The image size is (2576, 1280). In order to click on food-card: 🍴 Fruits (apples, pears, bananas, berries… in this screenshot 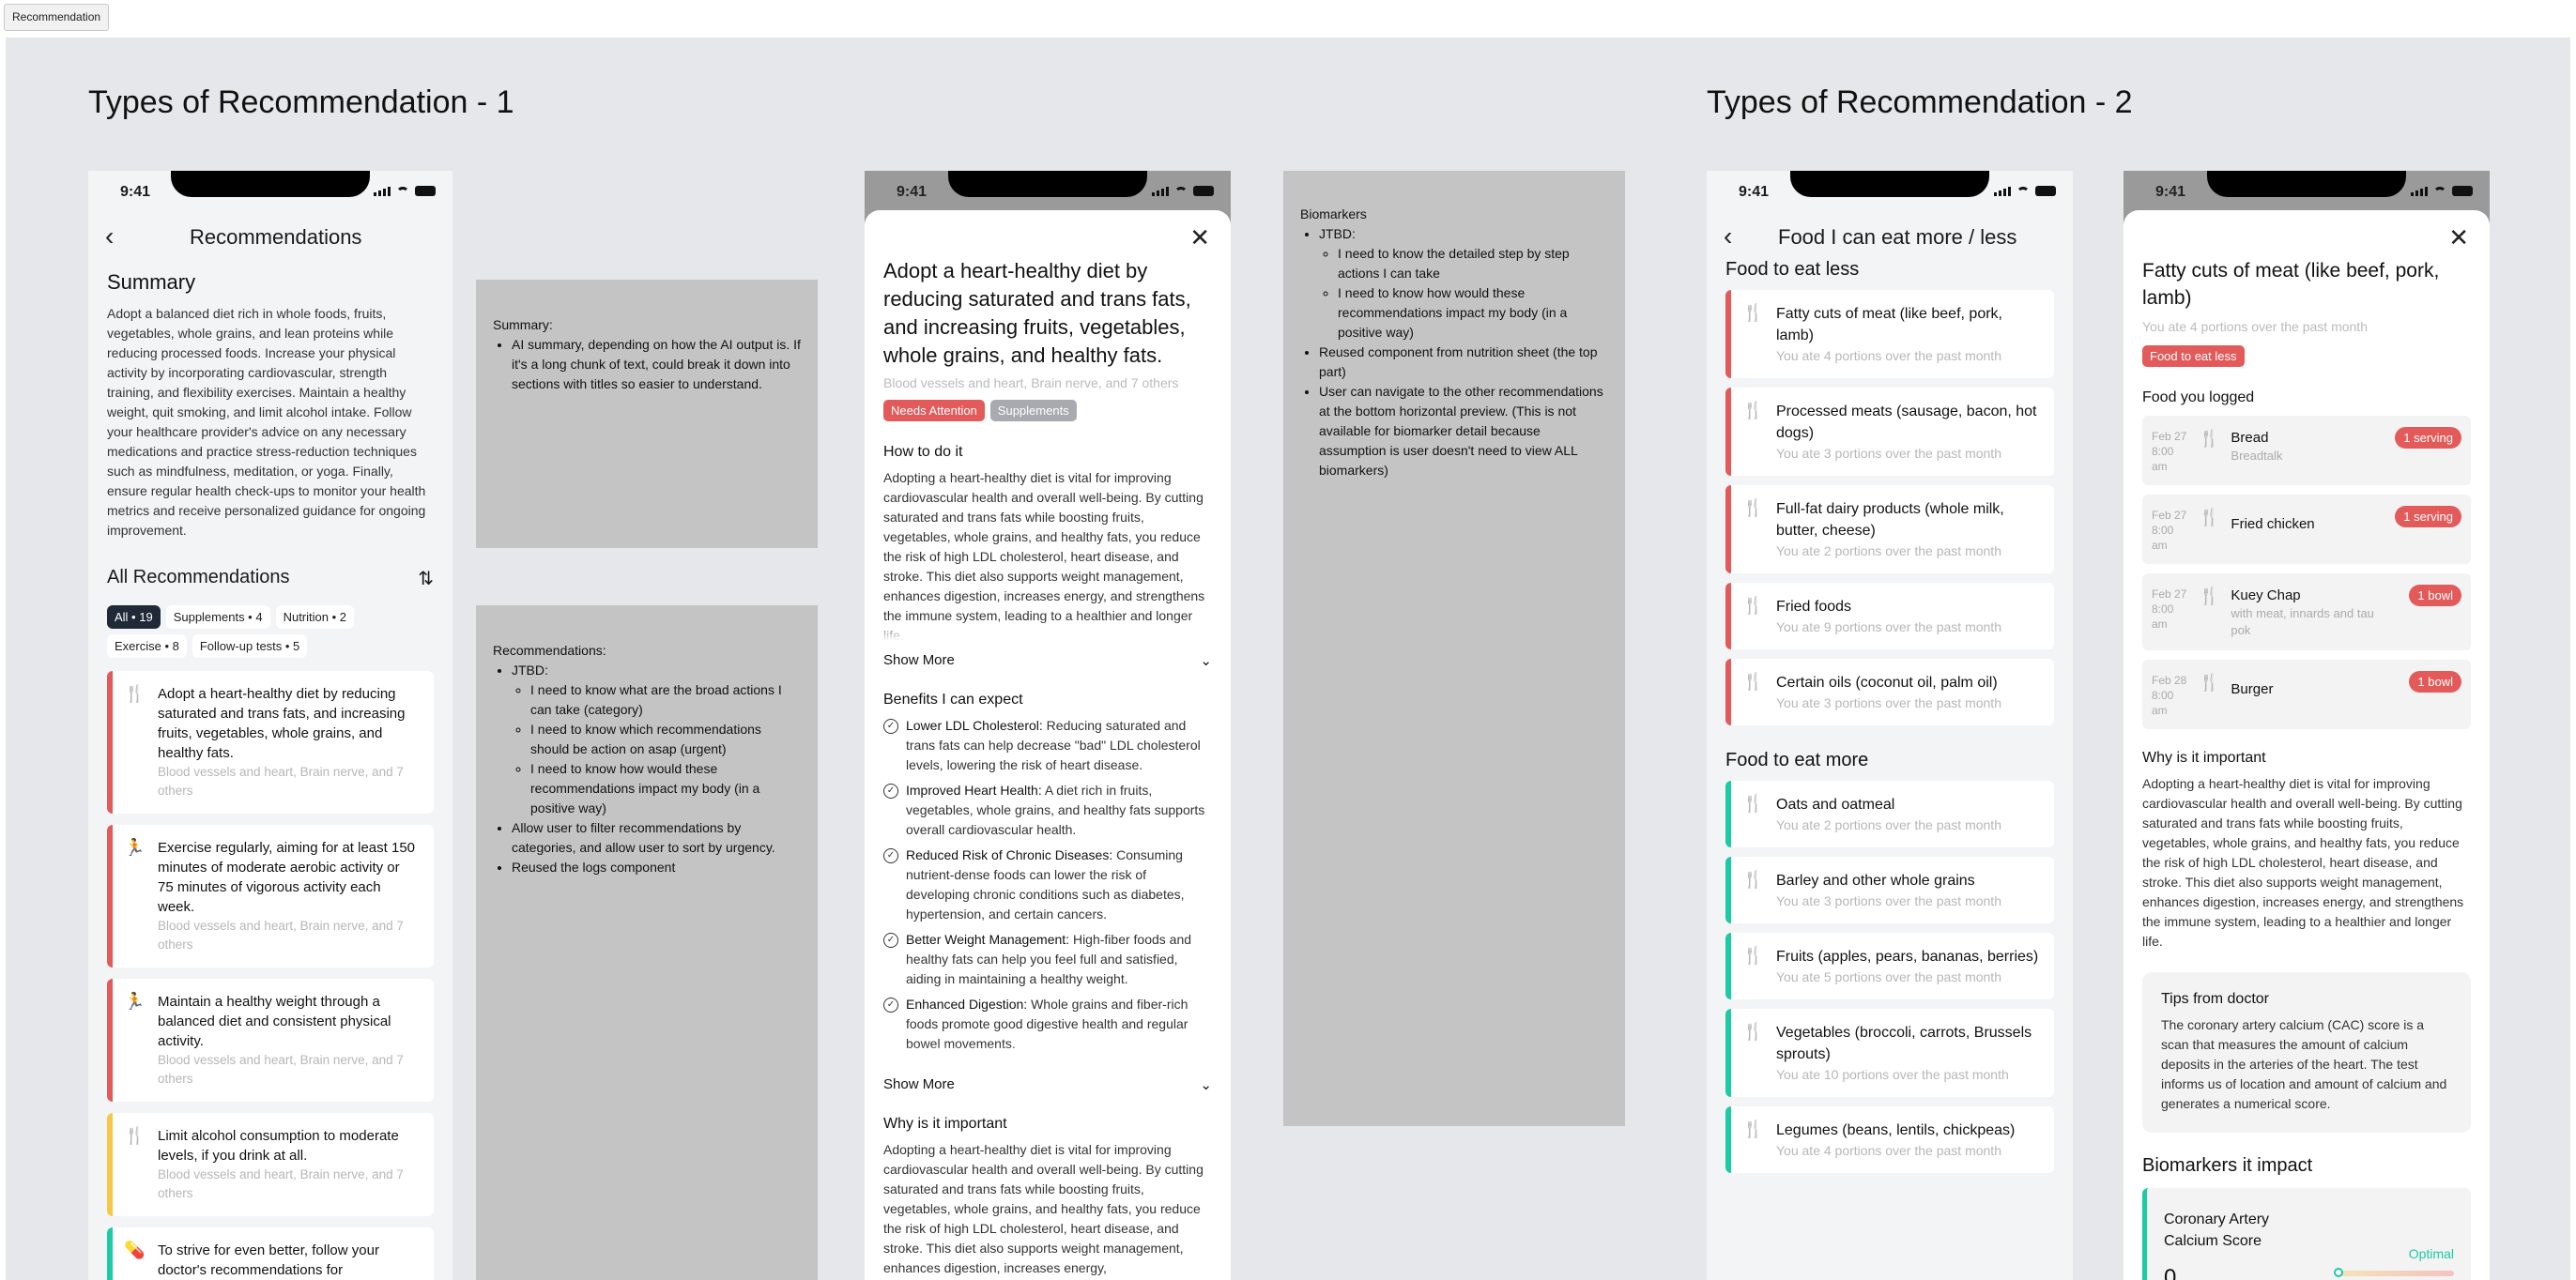, I will do `click(1890, 966)`.